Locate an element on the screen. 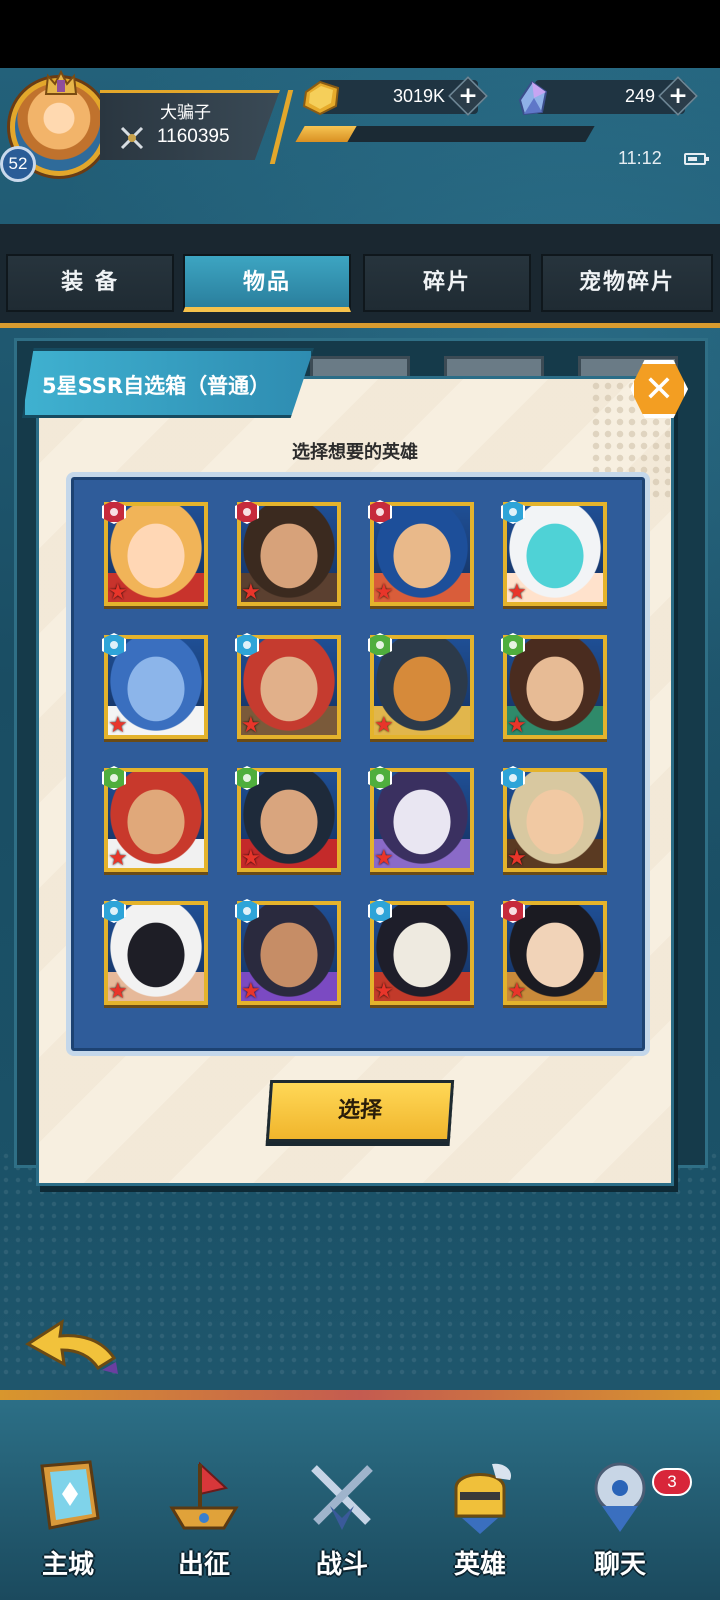  player-power: 1160395 is located at coordinates (193, 136).